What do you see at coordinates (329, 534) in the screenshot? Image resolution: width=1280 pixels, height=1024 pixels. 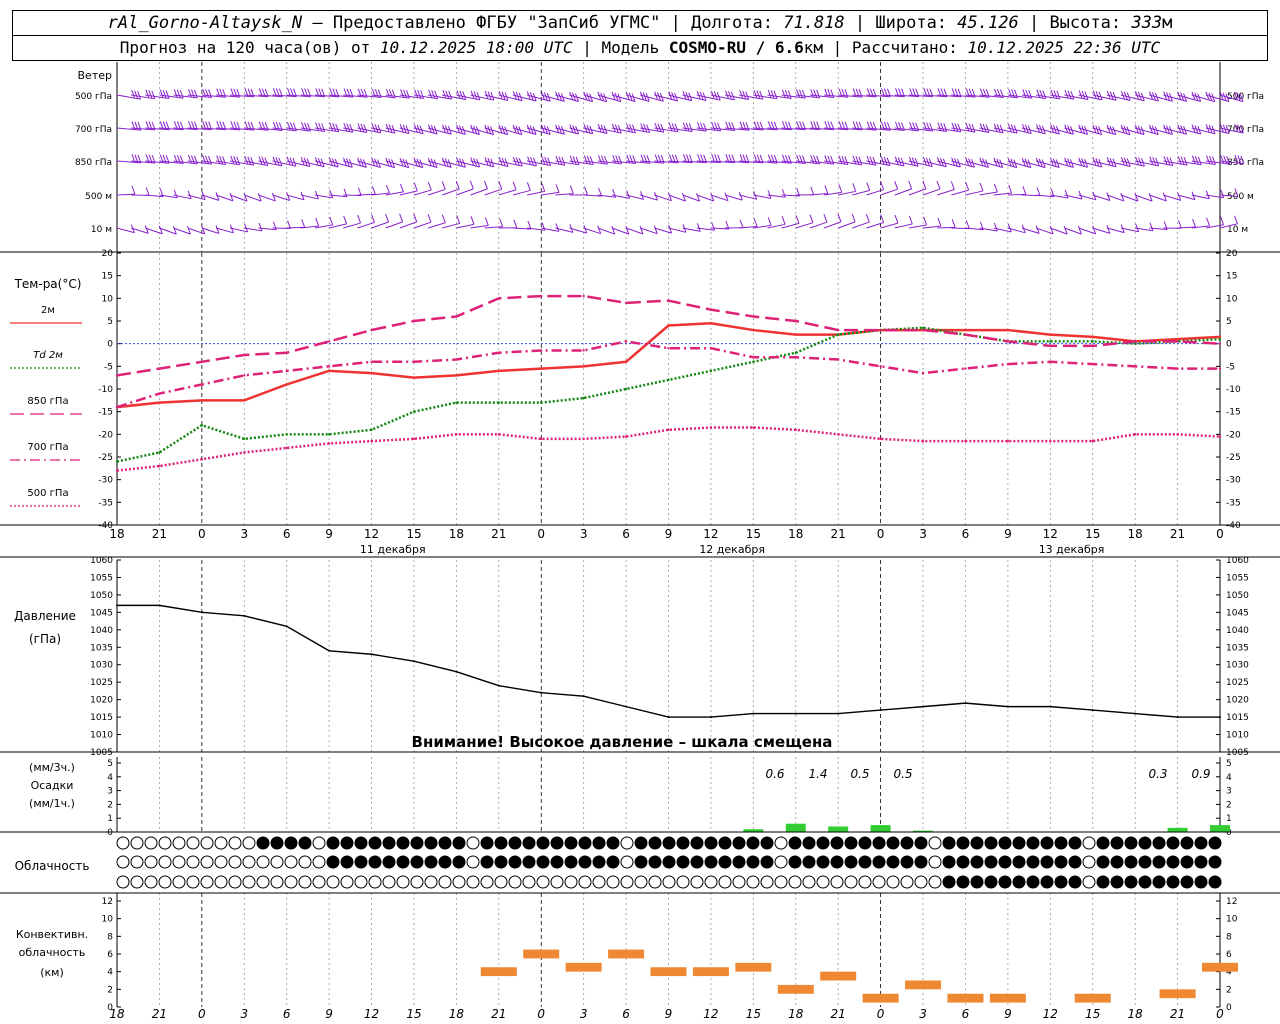 I see `hour-label: 9` at bounding box center [329, 534].